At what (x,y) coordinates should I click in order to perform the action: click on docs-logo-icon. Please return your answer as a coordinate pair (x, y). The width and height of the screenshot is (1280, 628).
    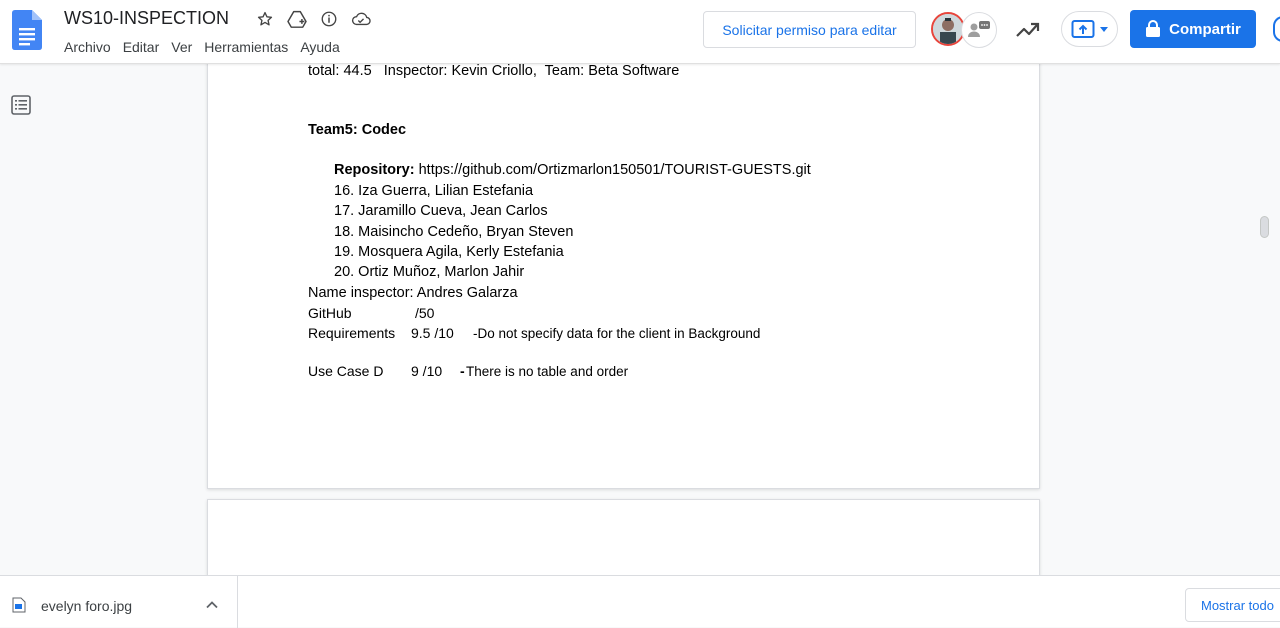
    Looking at the image, I should click on (27, 30).